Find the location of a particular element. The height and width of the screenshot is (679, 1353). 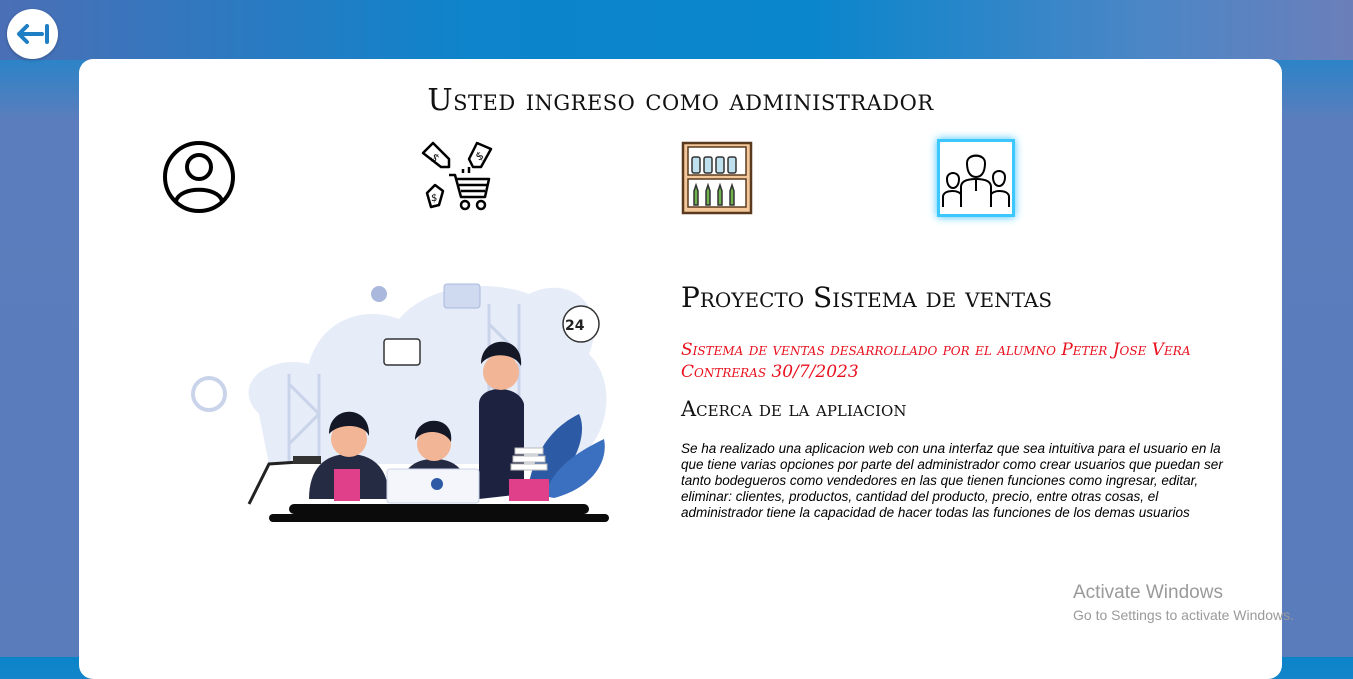

back-button is located at coordinates (32, 34).